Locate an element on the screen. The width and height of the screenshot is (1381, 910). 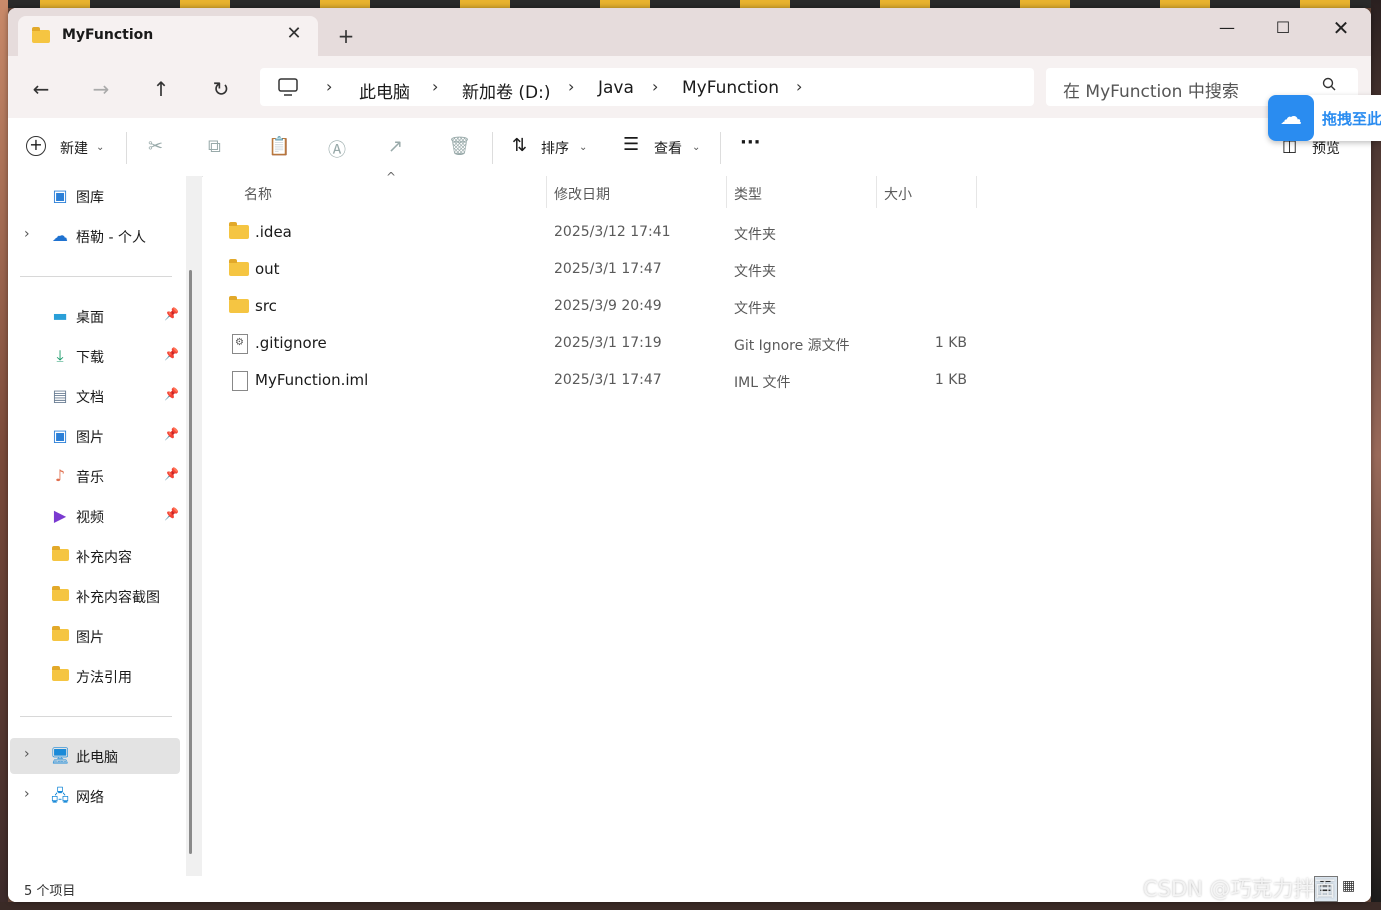
settings-file-icon: ⚙ is located at coordinates (240, 344).